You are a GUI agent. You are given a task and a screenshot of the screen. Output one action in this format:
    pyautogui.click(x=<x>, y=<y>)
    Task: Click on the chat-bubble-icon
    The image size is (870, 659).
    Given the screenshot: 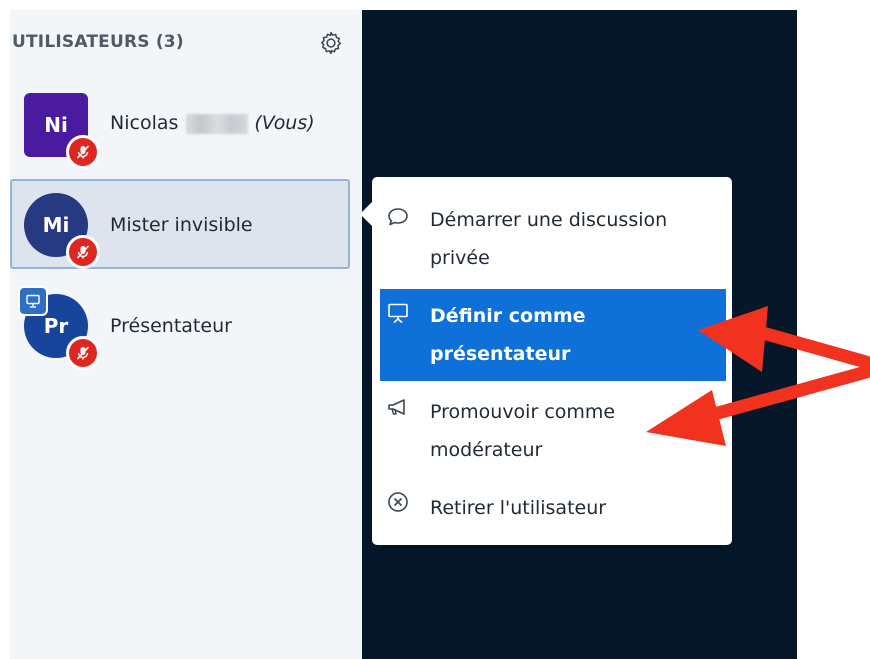 What is the action you would take?
    pyautogui.click(x=398, y=217)
    